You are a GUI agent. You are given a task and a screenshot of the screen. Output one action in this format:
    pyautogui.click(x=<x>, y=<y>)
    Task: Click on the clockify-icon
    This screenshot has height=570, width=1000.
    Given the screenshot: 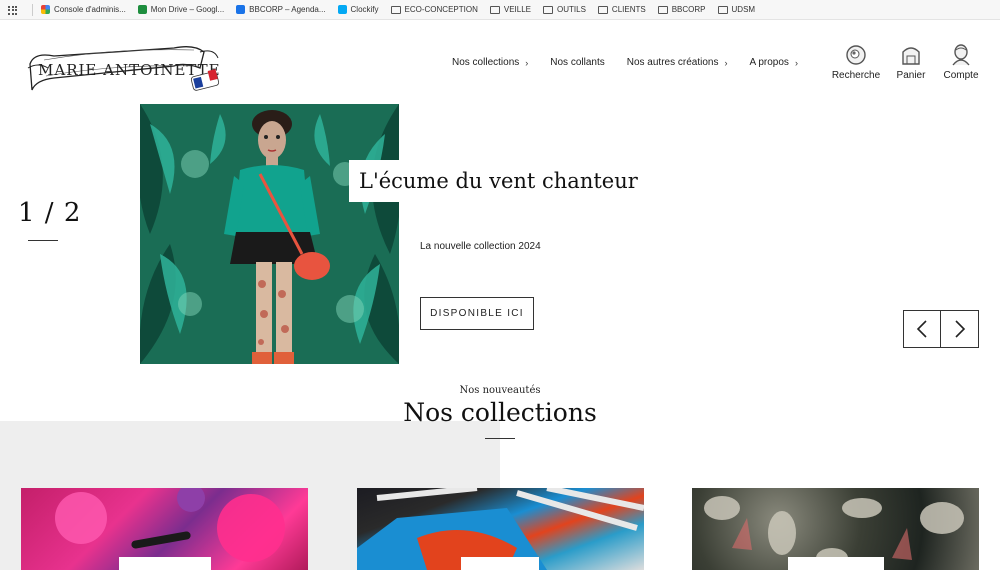 What is the action you would take?
    pyautogui.click(x=342, y=9)
    